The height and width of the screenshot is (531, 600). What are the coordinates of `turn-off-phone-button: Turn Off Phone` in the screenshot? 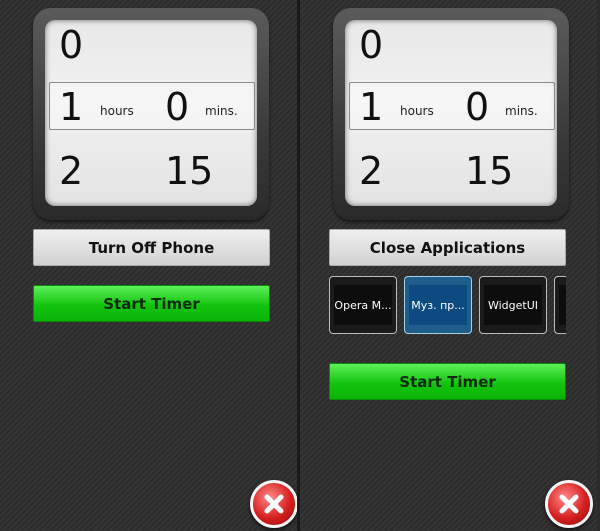 It's located at (151, 247).